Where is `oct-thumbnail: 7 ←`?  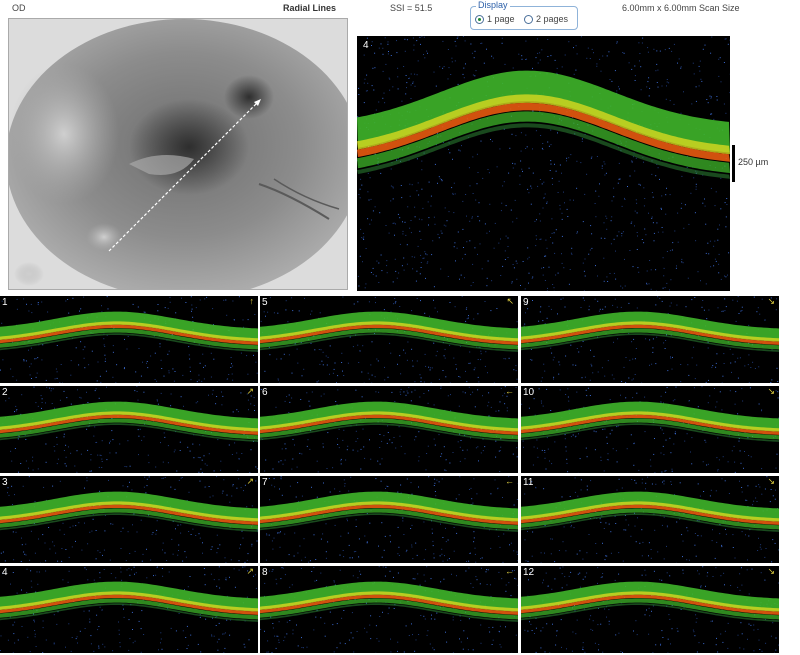
oct-thumbnail: 7 ← is located at coordinates (389, 519).